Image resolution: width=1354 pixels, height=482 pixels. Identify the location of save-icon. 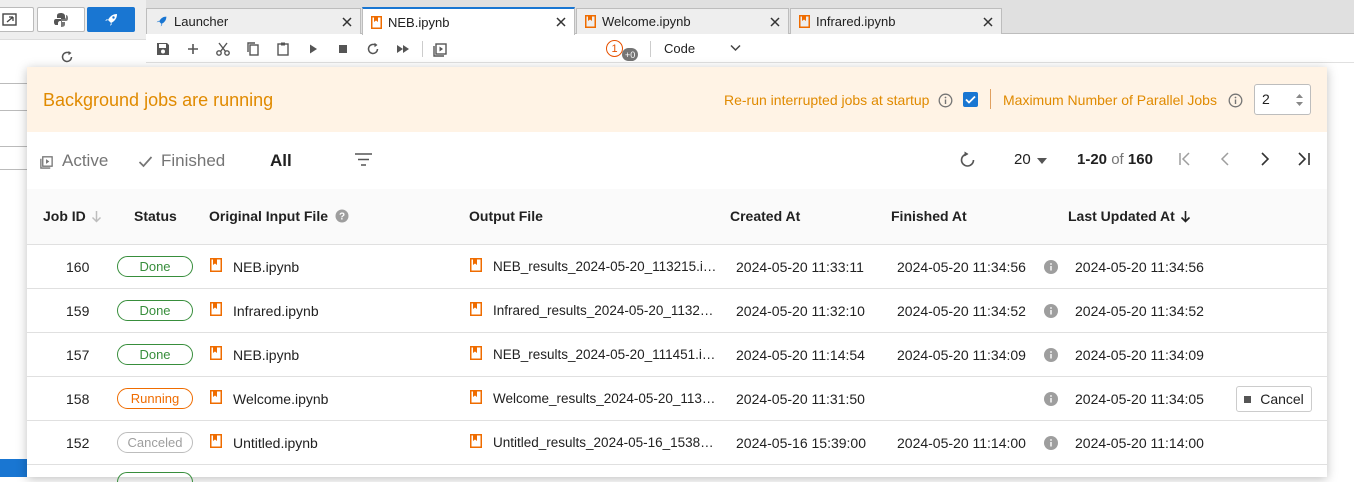
(163, 49).